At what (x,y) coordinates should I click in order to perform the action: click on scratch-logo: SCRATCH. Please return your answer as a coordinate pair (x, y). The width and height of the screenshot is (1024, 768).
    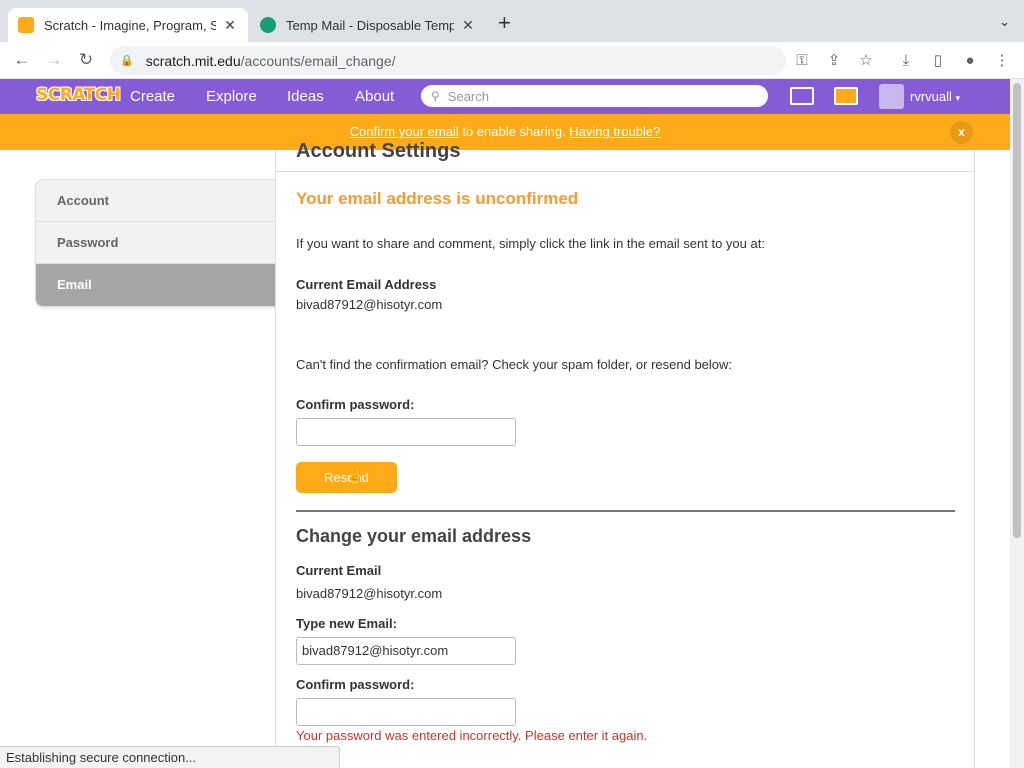
    Looking at the image, I should click on (78, 95).